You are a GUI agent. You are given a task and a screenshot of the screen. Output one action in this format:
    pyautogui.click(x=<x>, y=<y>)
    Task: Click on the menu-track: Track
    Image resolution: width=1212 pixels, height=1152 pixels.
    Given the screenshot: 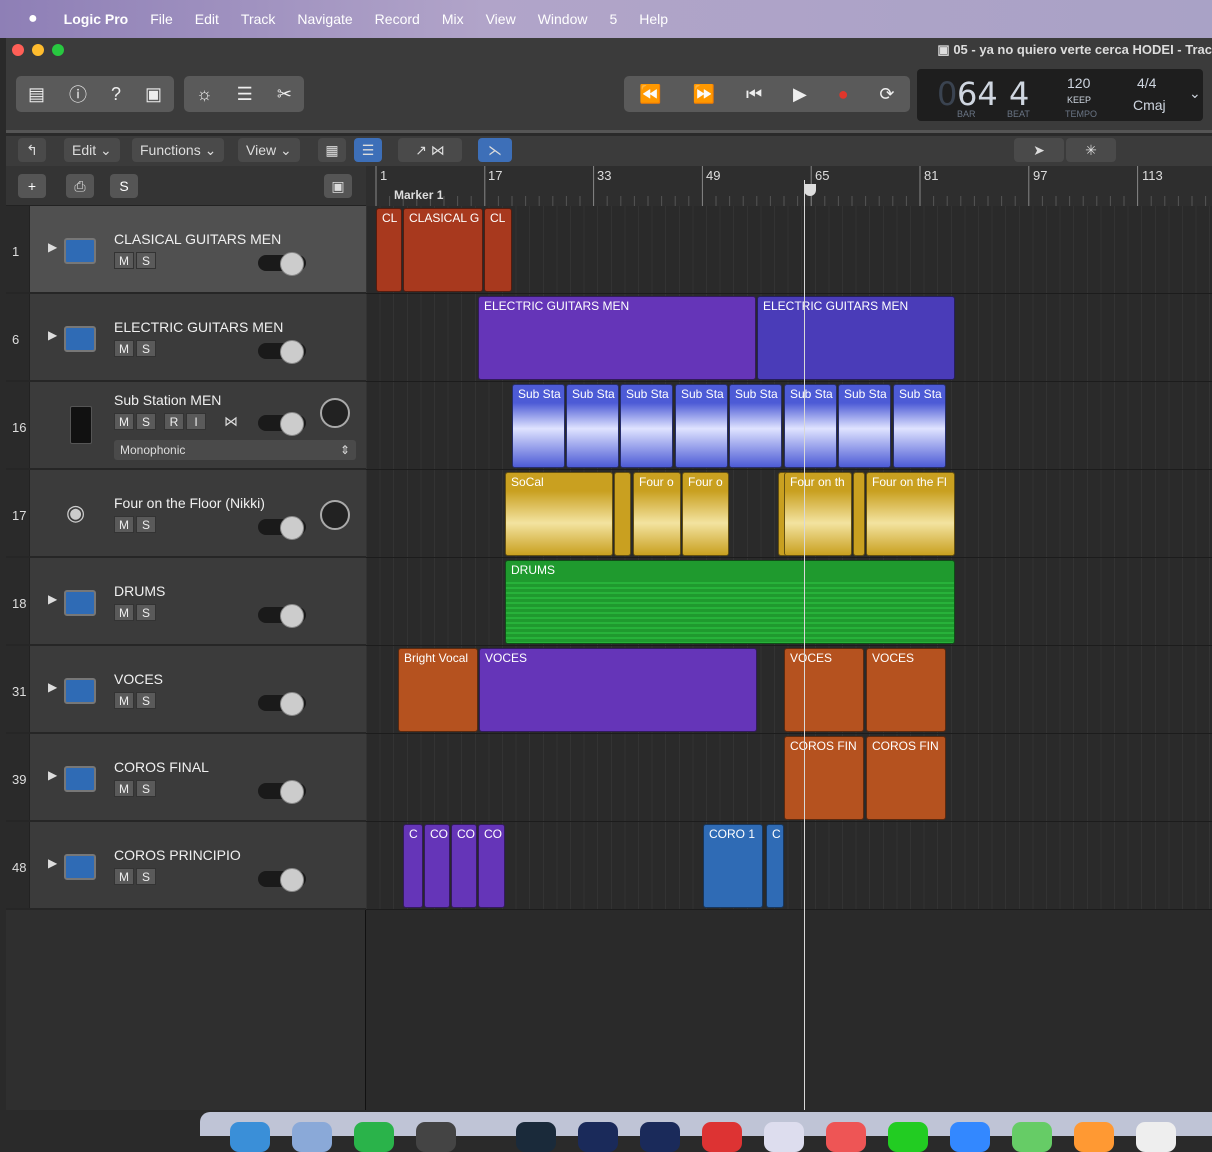 What is the action you would take?
    pyautogui.click(x=258, y=19)
    